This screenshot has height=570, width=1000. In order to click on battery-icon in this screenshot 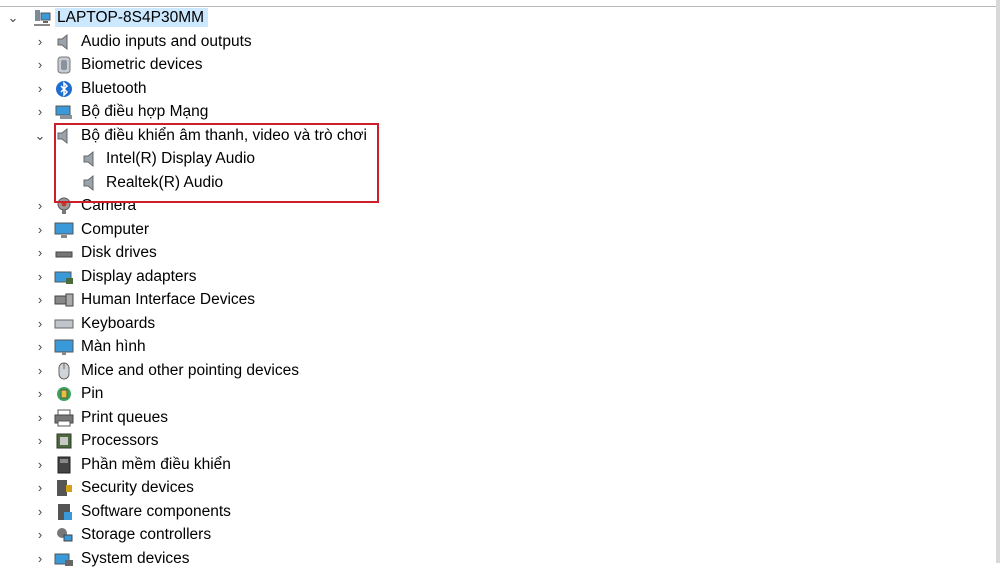, I will do `click(64, 394)`.